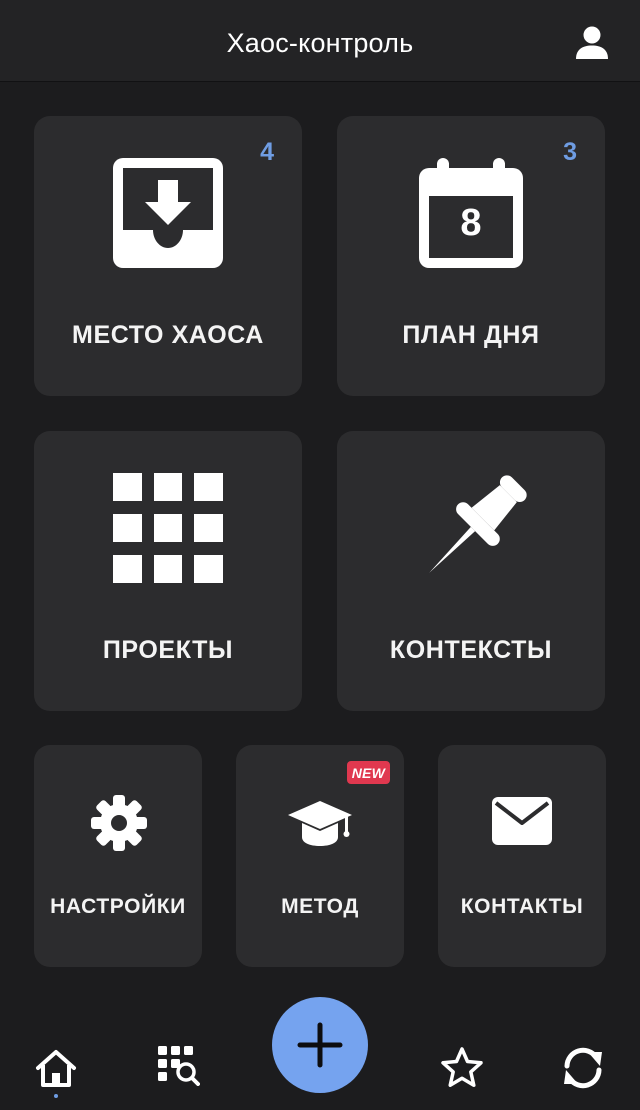  What do you see at coordinates (478, 524) in the screenshot?
I see `pushpin-icon` at bounding box center [478, 524].